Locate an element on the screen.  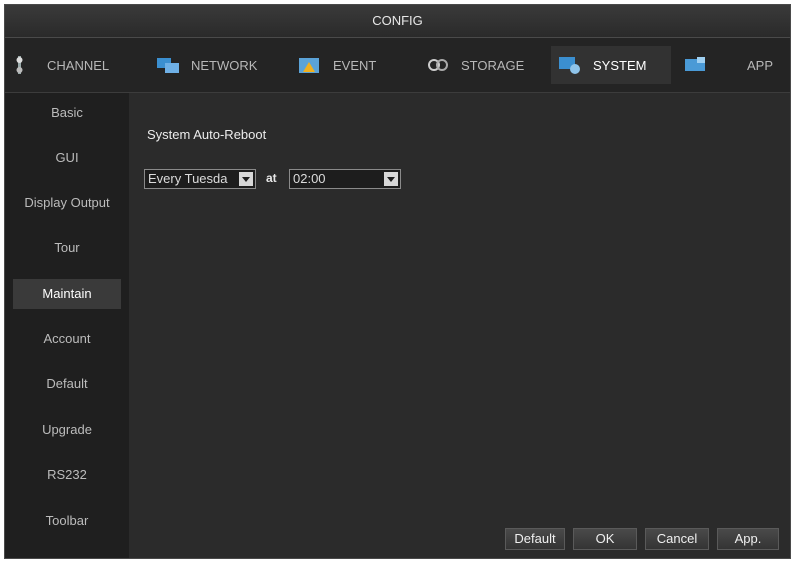
cancel-button: Cancel is located at coordinates (677, 539).